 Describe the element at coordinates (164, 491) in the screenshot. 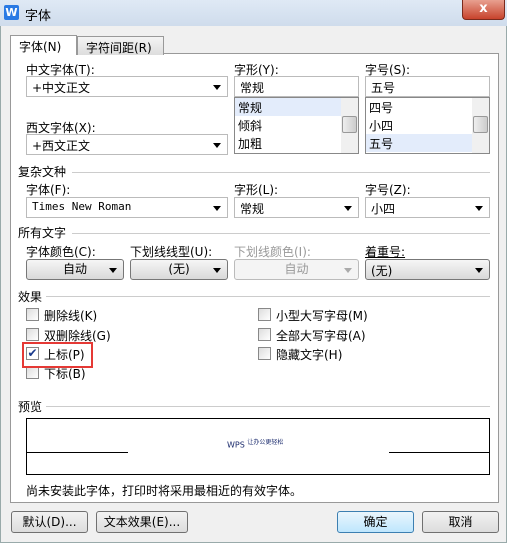

I see `font-warning-note: 尚未安装此字体，打印时将采用最相近的有效字体。` at that location.